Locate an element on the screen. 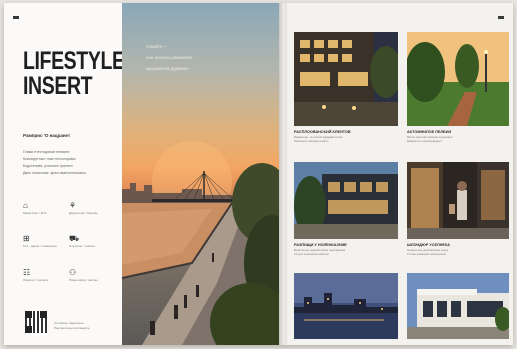  photo-tile-office-building is located at coordinates (458, 306).